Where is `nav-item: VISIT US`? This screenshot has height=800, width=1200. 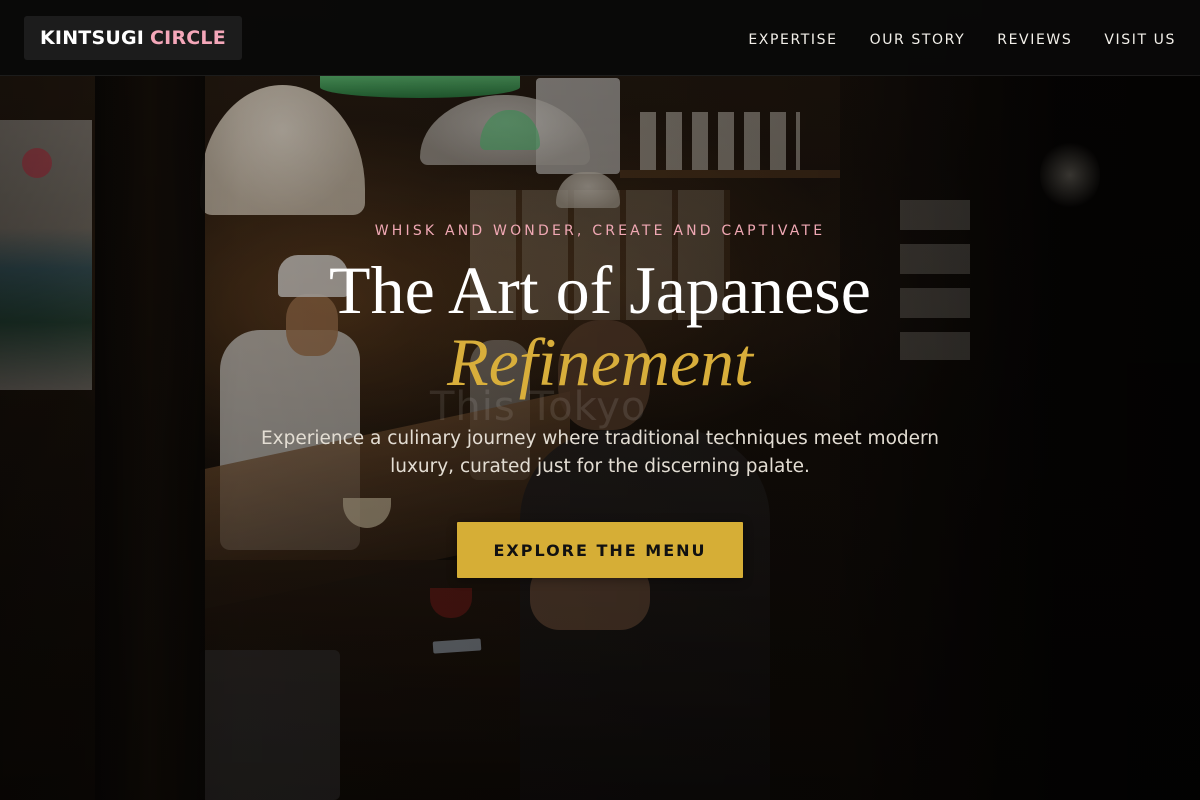 nav-item: VISIT US is located at coordinates (1140, 38).